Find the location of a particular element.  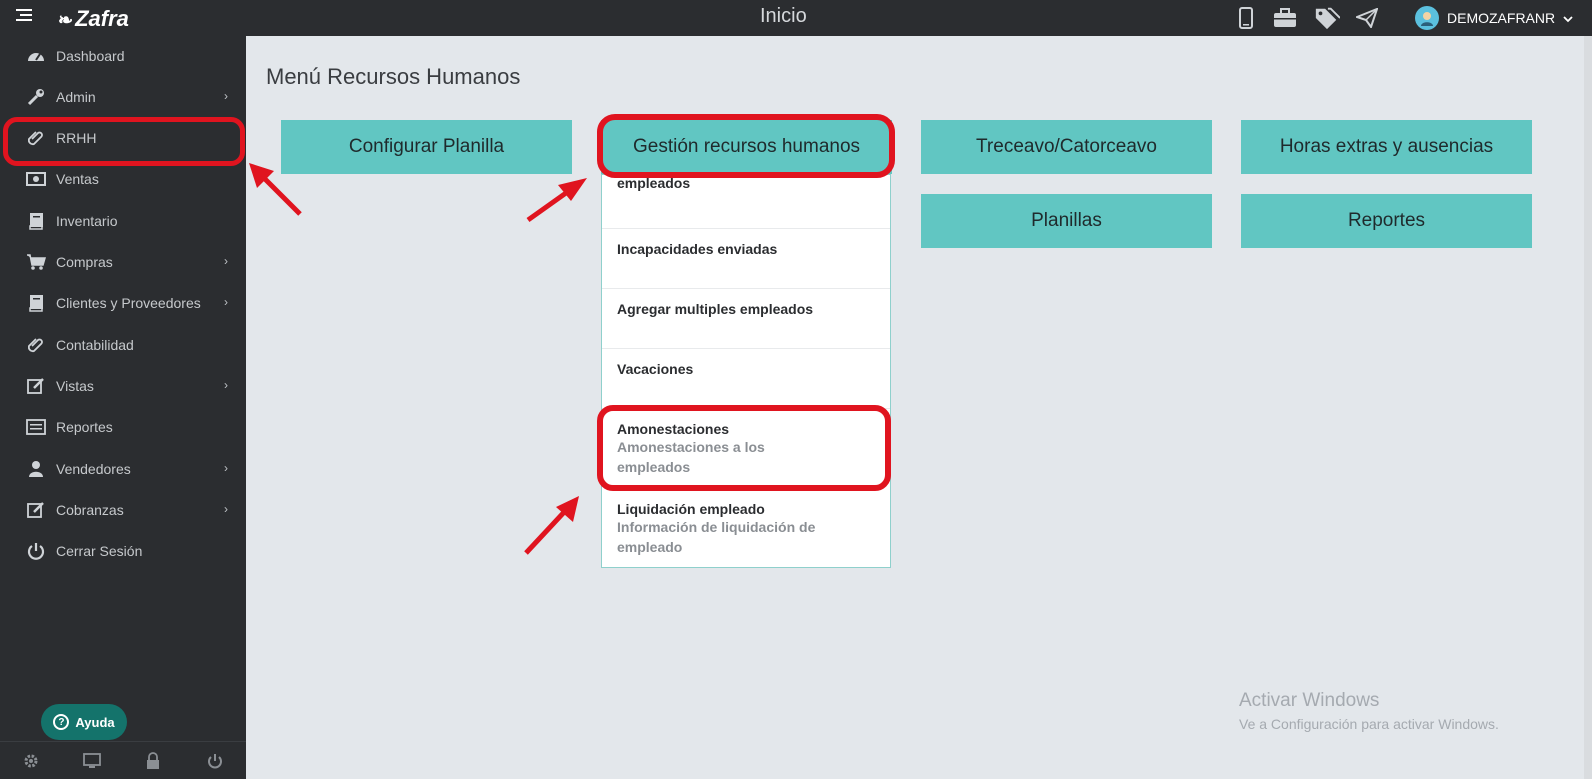

help-label: Ayuda is located at coordinates (95, 722).